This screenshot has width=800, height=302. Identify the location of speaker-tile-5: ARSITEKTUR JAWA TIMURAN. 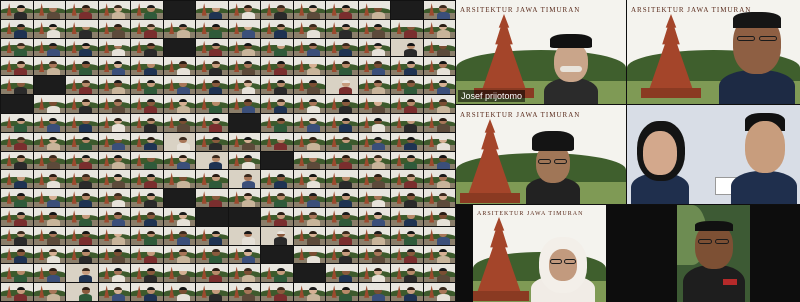
(539, 253).